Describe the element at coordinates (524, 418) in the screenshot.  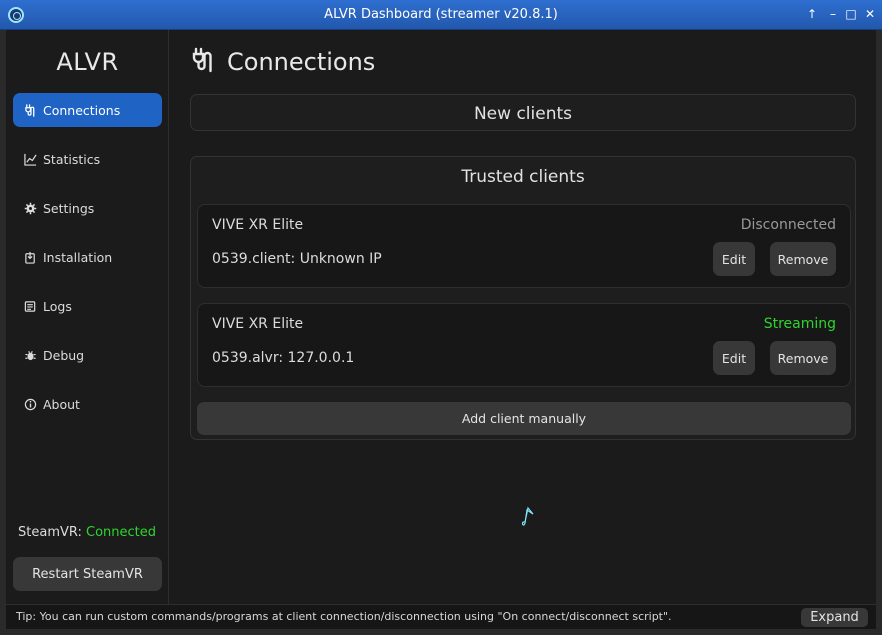
I see `add-client-manually-button: Add client manually` at that location.